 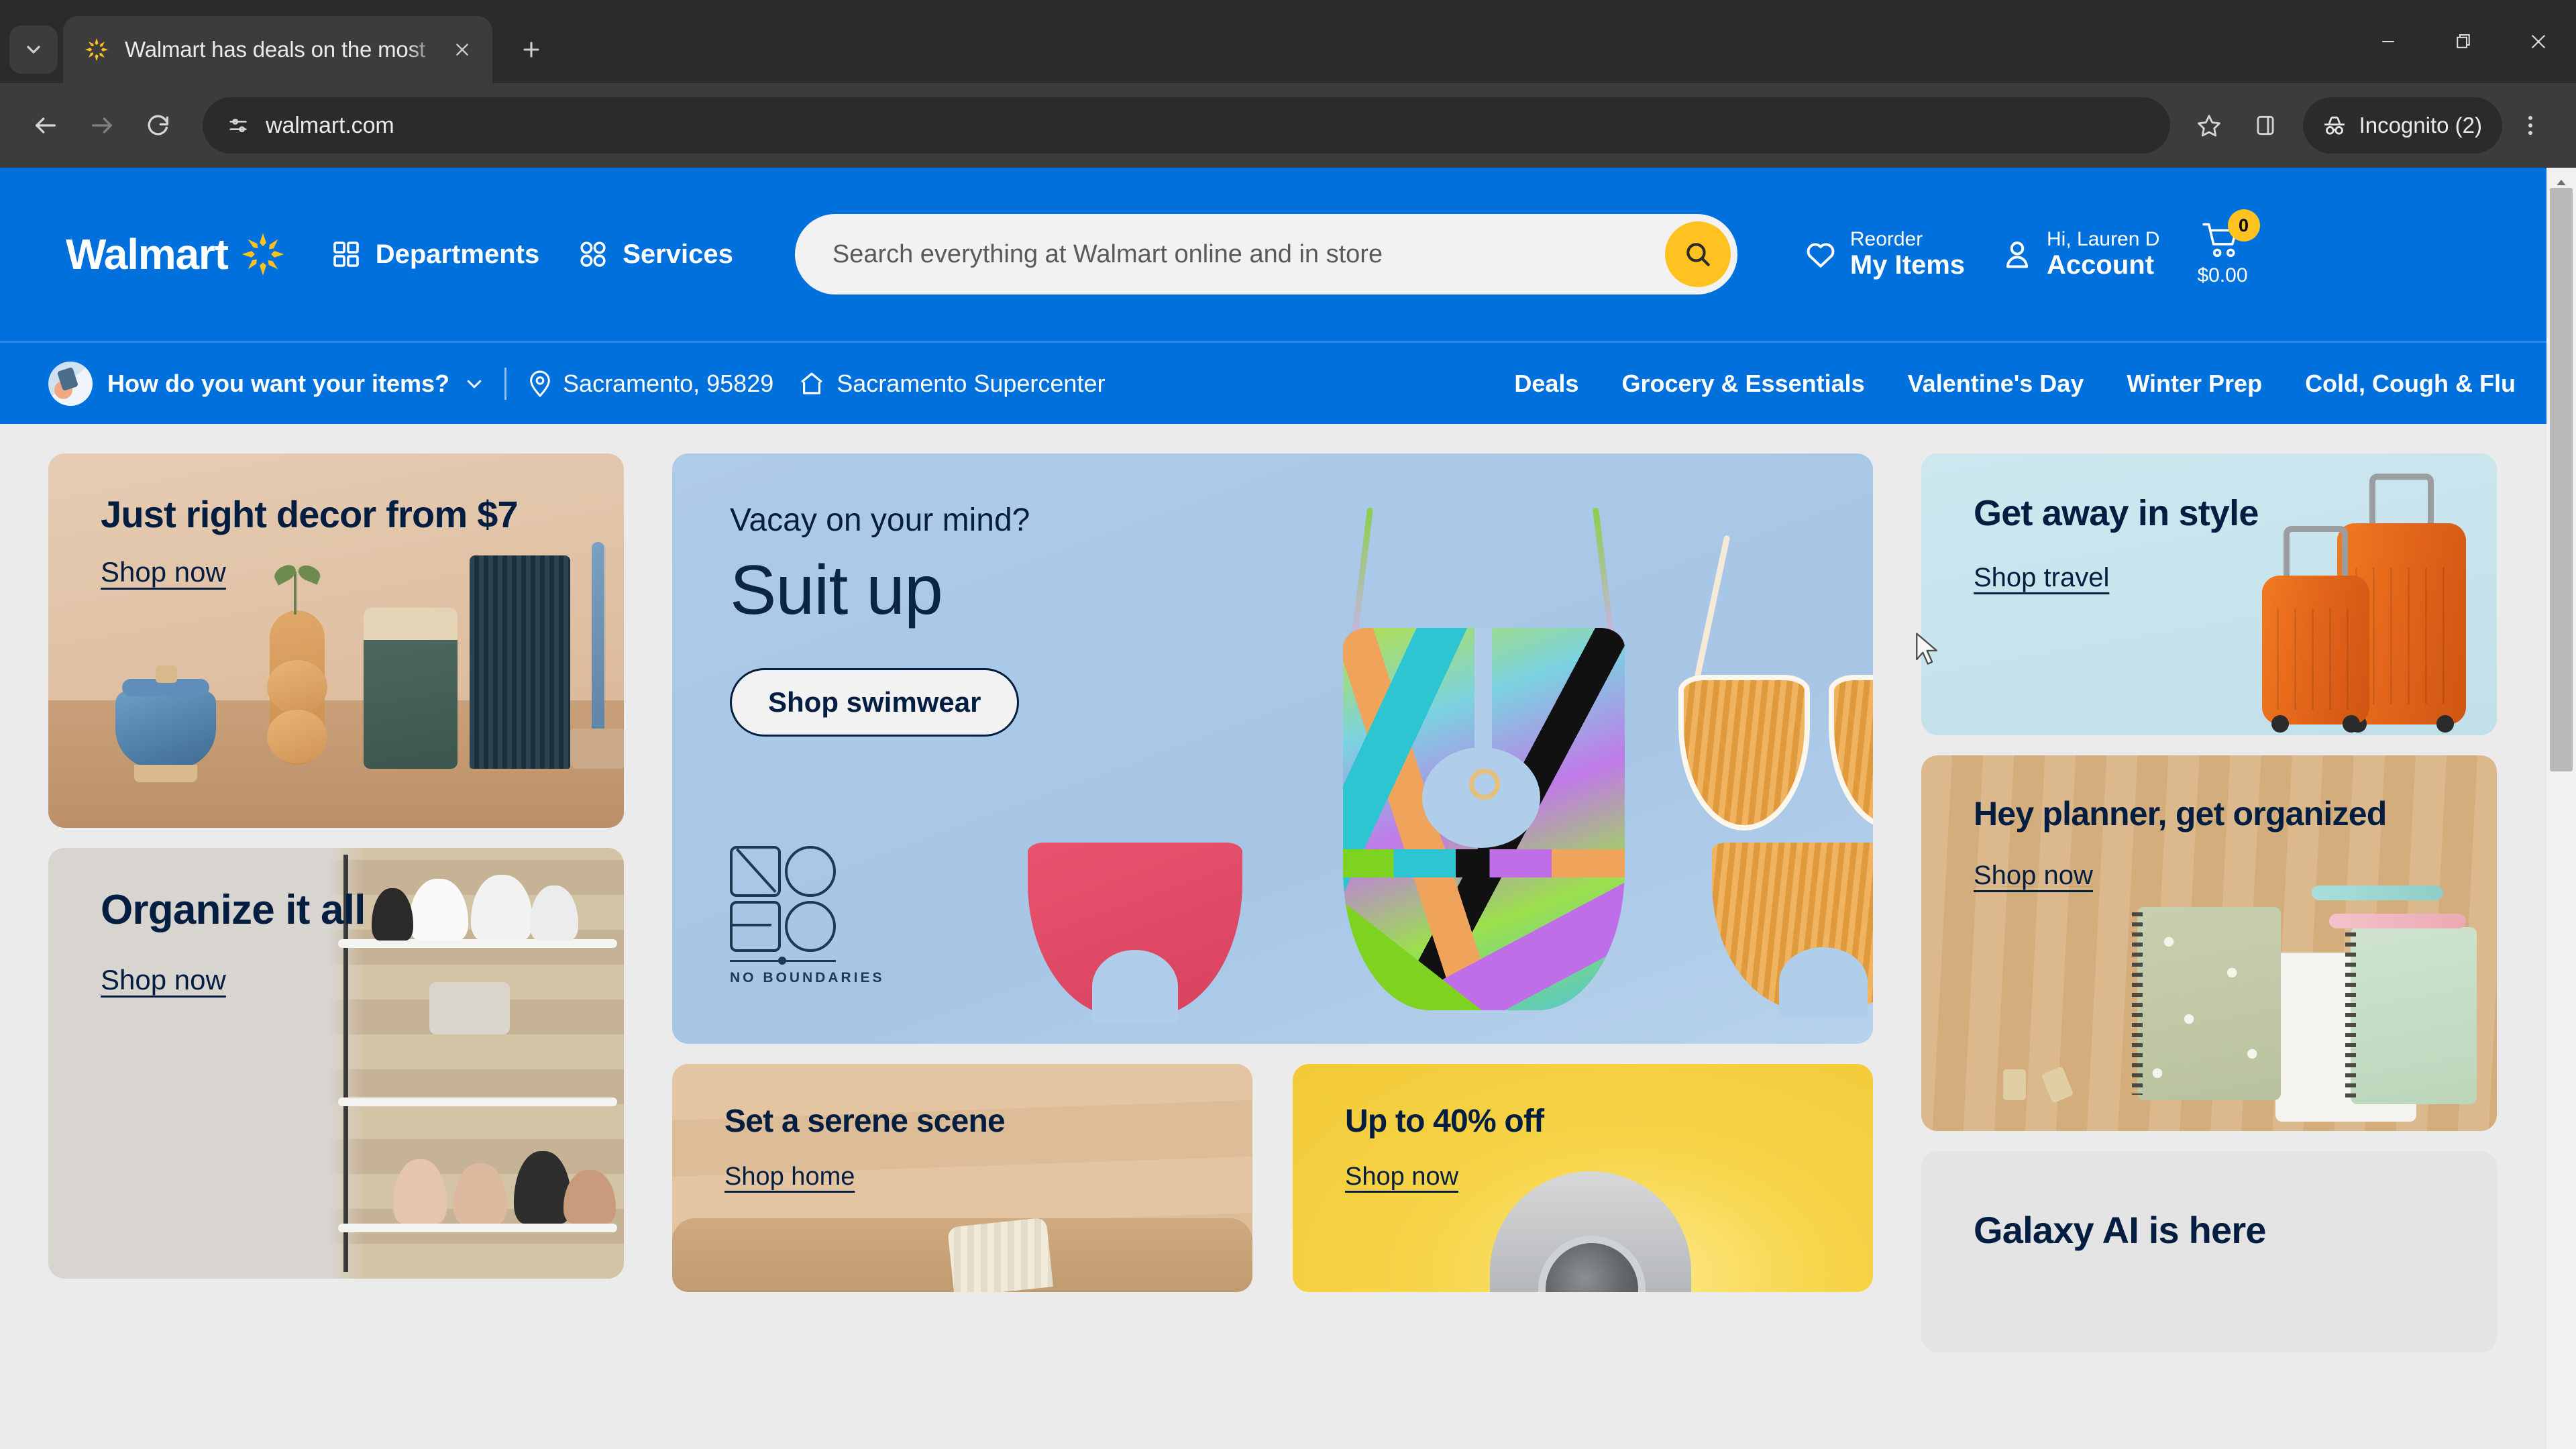 I want to click on browser-menu-button, so click(x=2530, y=125).